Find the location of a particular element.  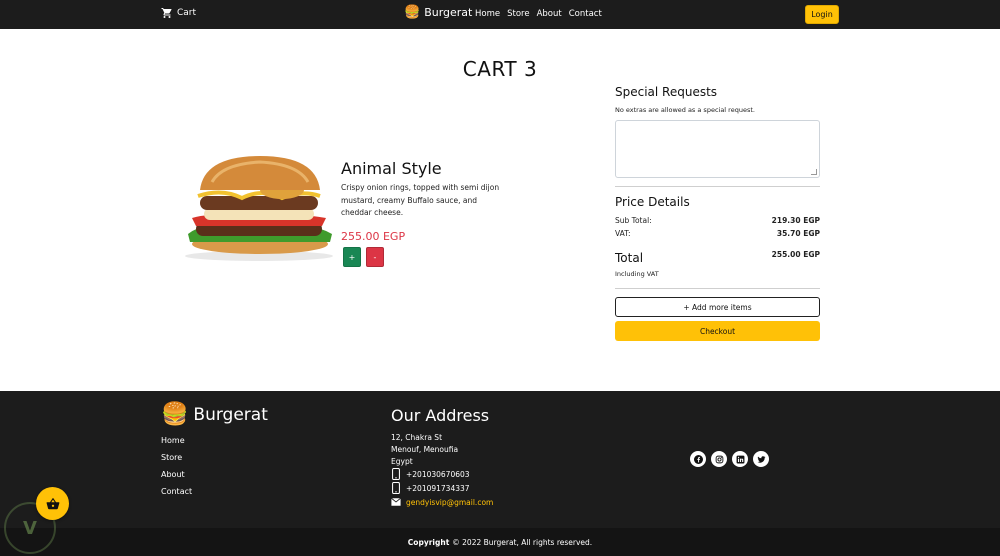

footer-brand: 🍔 Burgerat is located at coordinates (214, 415).